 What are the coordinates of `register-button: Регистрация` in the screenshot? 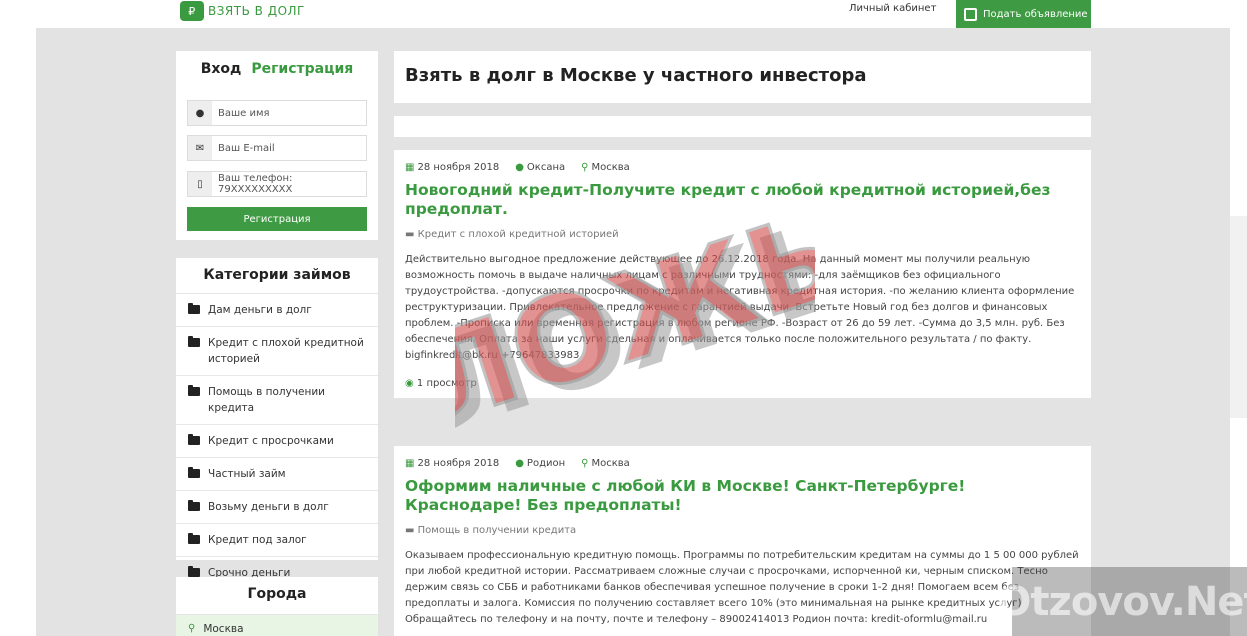 It's located at (277, 219).